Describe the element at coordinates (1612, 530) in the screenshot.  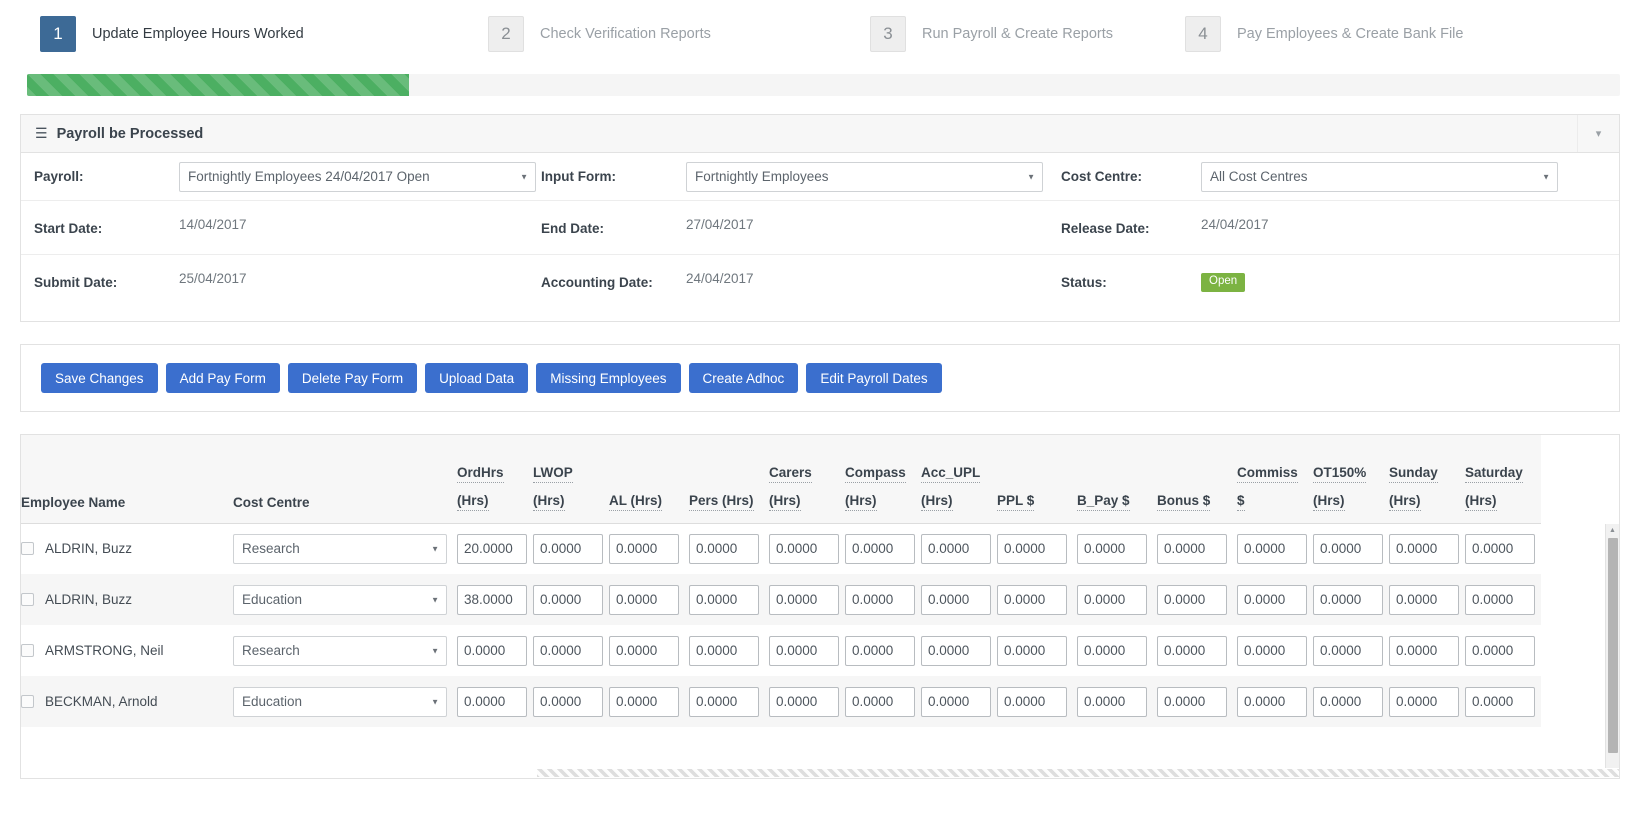
I see `scroll-up-icon: ▲` at that location.